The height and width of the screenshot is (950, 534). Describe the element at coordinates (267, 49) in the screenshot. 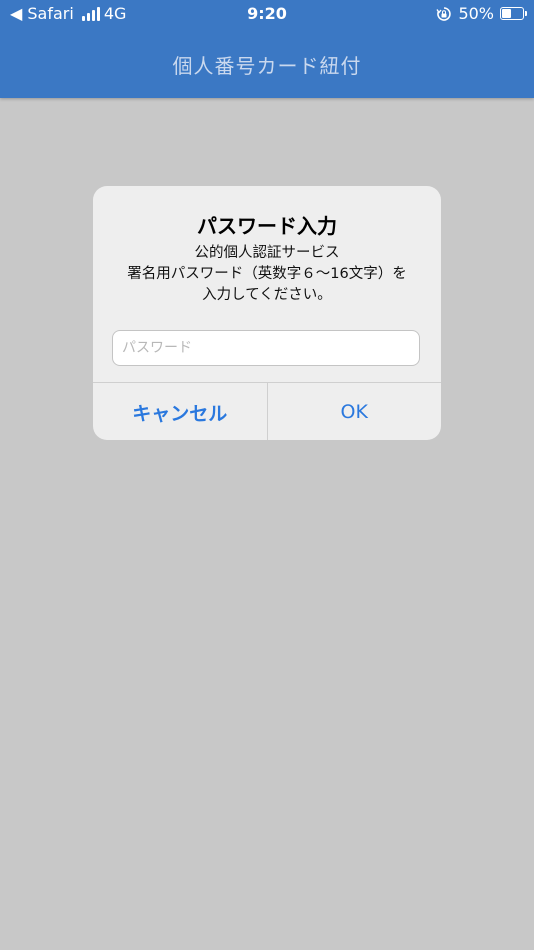

I see `app-header: ◀ Safari 4G 9:20 50% 個人番号カード紐付` at that location.